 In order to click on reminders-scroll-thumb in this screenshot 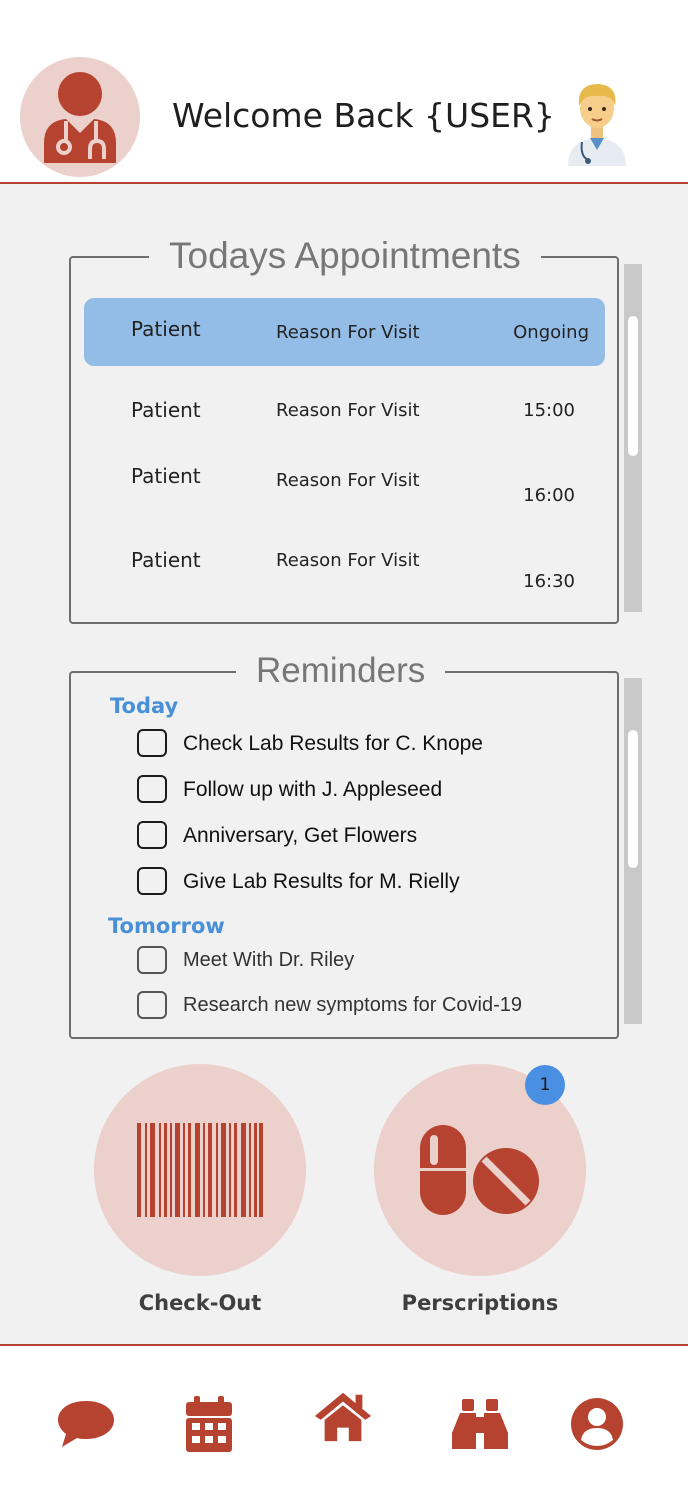, I will do `click(633, 799)`.